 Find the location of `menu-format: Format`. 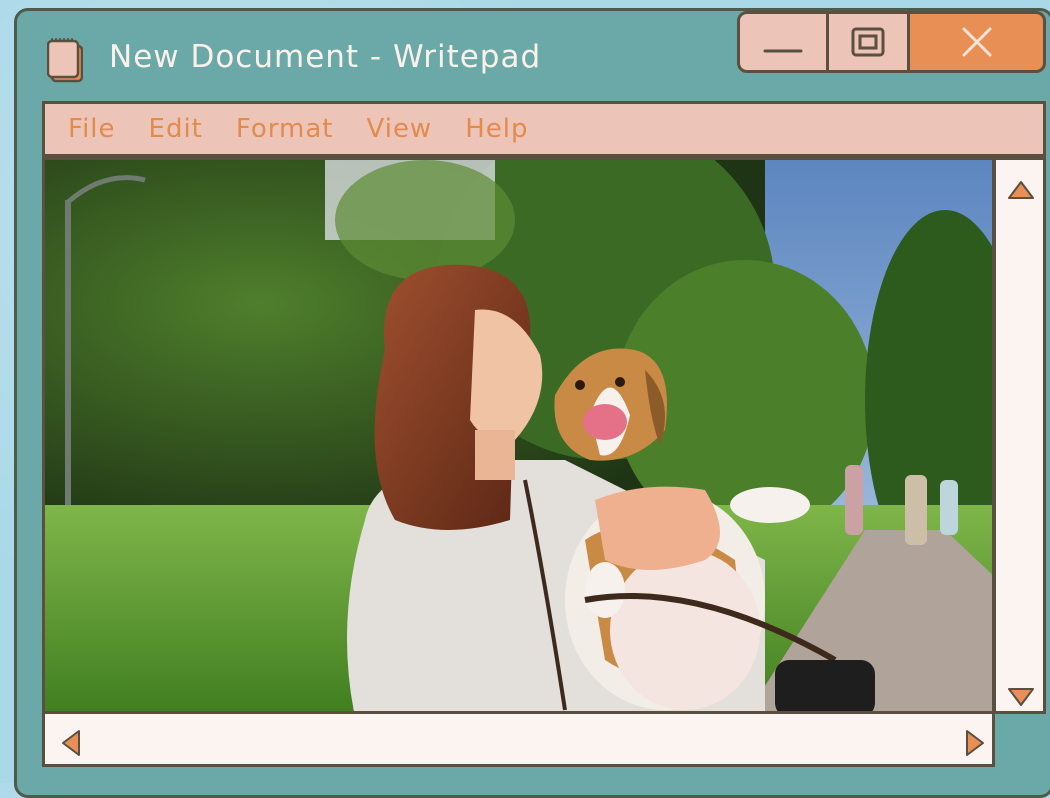

menu-format: Format is located at coordinates (285, 129).